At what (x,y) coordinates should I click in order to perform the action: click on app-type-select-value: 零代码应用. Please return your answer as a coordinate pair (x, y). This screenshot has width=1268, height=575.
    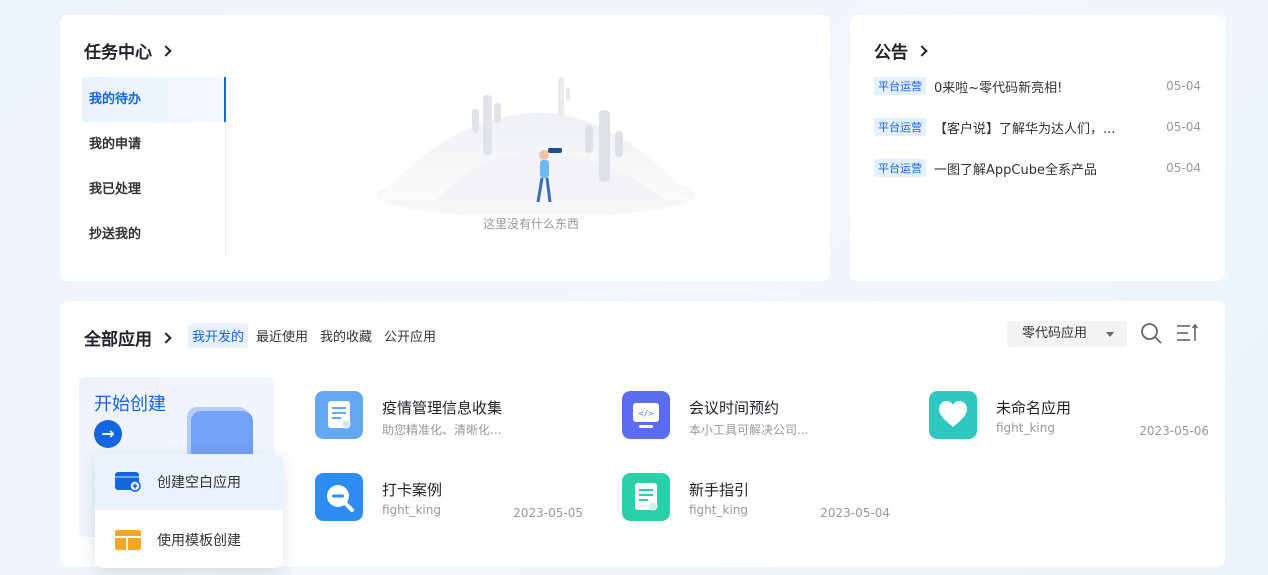
    Looking at the image, I should click on (1055, 333).